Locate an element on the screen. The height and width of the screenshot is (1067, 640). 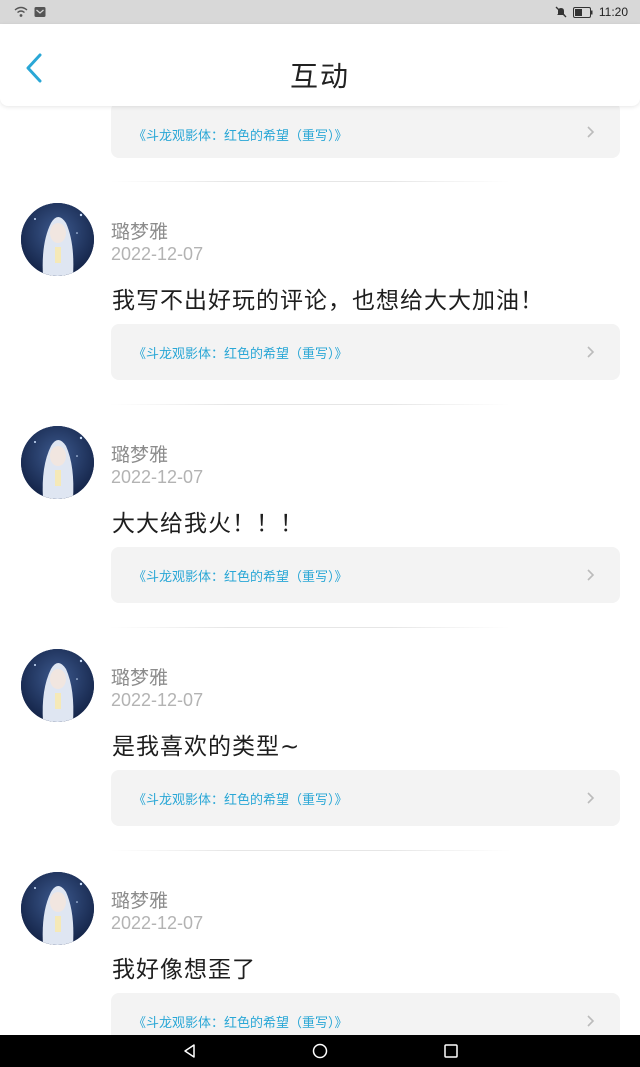
comment-text: 我写不出好玩的评论，也想给大大加油！ is located at coordinates (328, 301).